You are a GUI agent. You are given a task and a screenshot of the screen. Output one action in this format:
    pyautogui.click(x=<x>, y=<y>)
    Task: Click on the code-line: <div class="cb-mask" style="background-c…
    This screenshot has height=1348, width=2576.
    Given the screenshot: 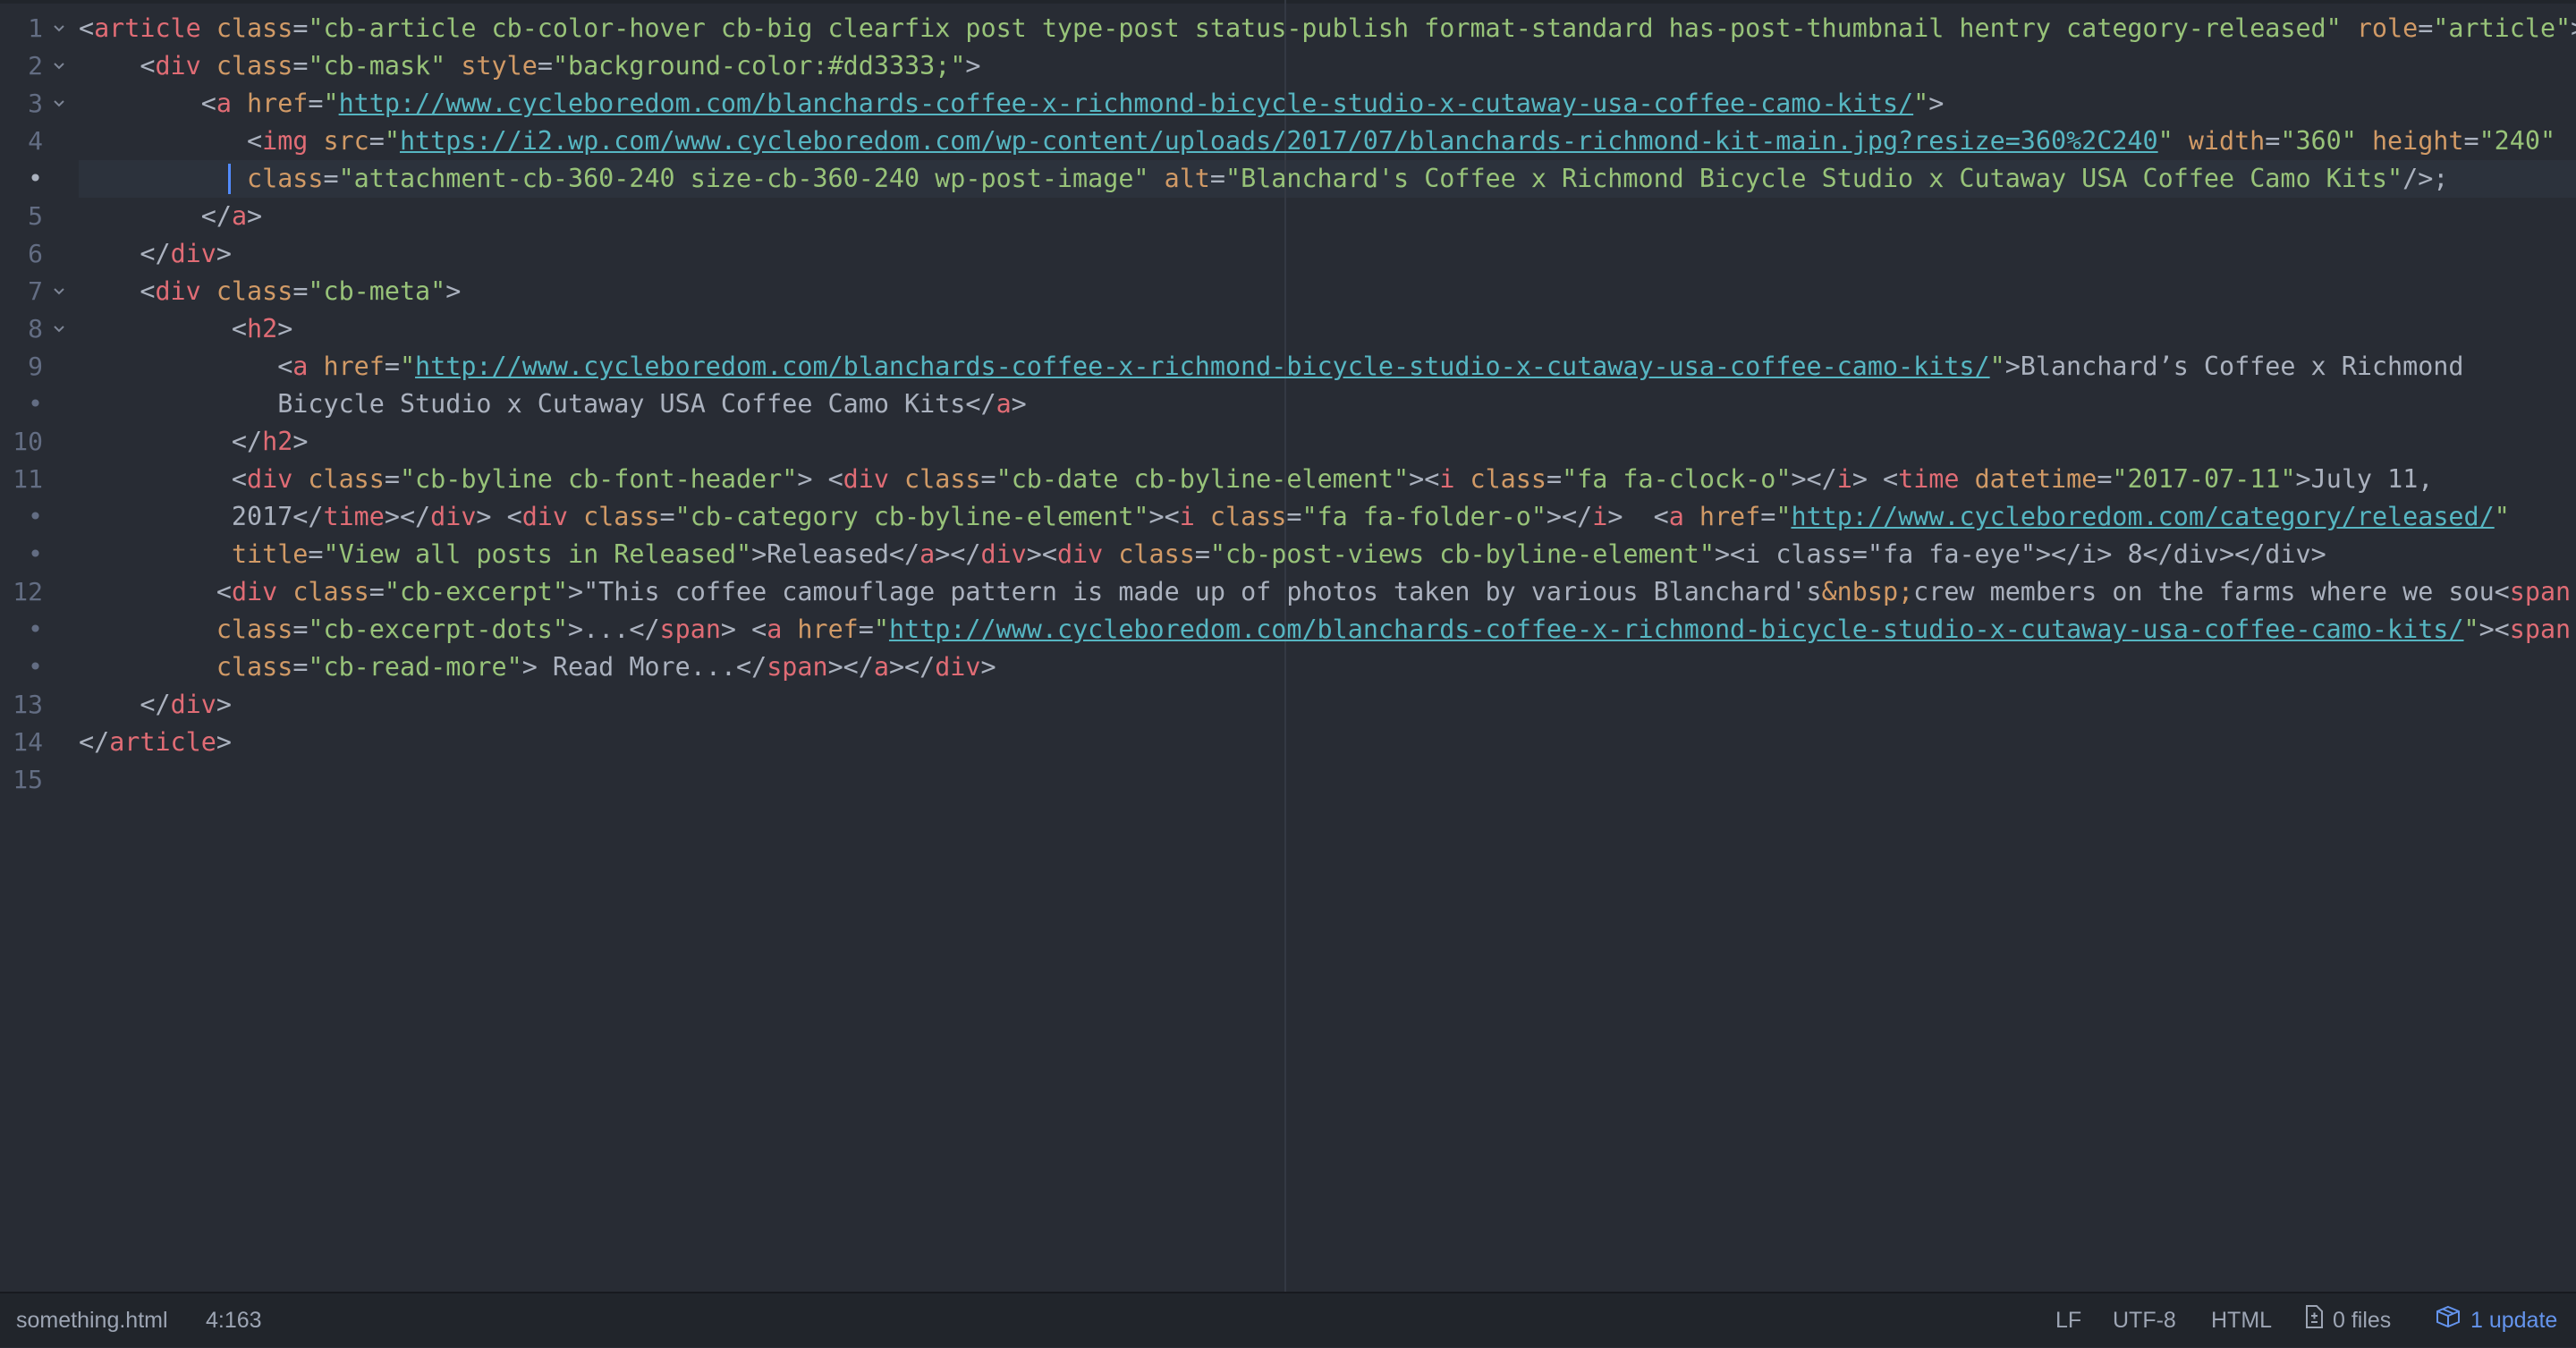 What is the action you would take?
    pyautogui.click(x=529, y=66)
    